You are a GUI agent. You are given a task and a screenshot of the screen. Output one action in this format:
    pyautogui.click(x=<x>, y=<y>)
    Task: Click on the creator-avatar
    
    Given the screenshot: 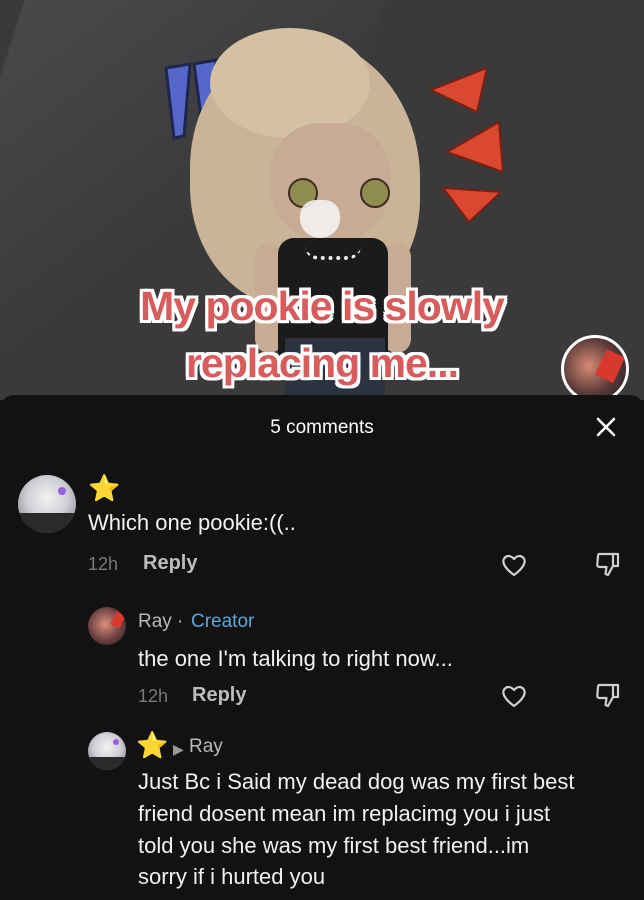 What is the action you would take?
    pyautogui.click(x=595, y=369)
    